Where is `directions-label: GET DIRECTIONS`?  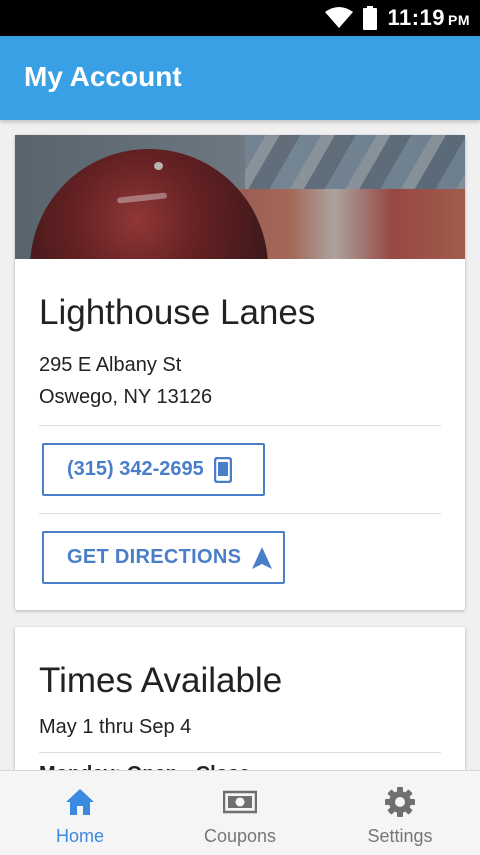 directions-label: GET DIRECTIONS is located at coordinates (154, 557).